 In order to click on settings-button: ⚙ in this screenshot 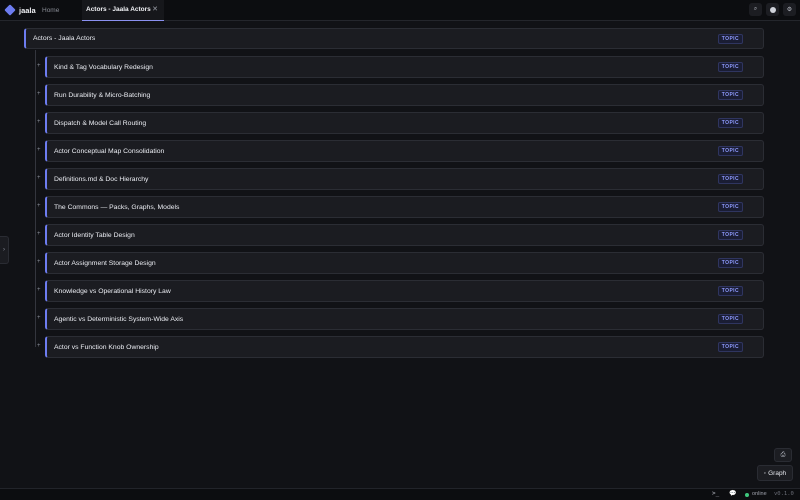, I will do `click(789, 9)`.